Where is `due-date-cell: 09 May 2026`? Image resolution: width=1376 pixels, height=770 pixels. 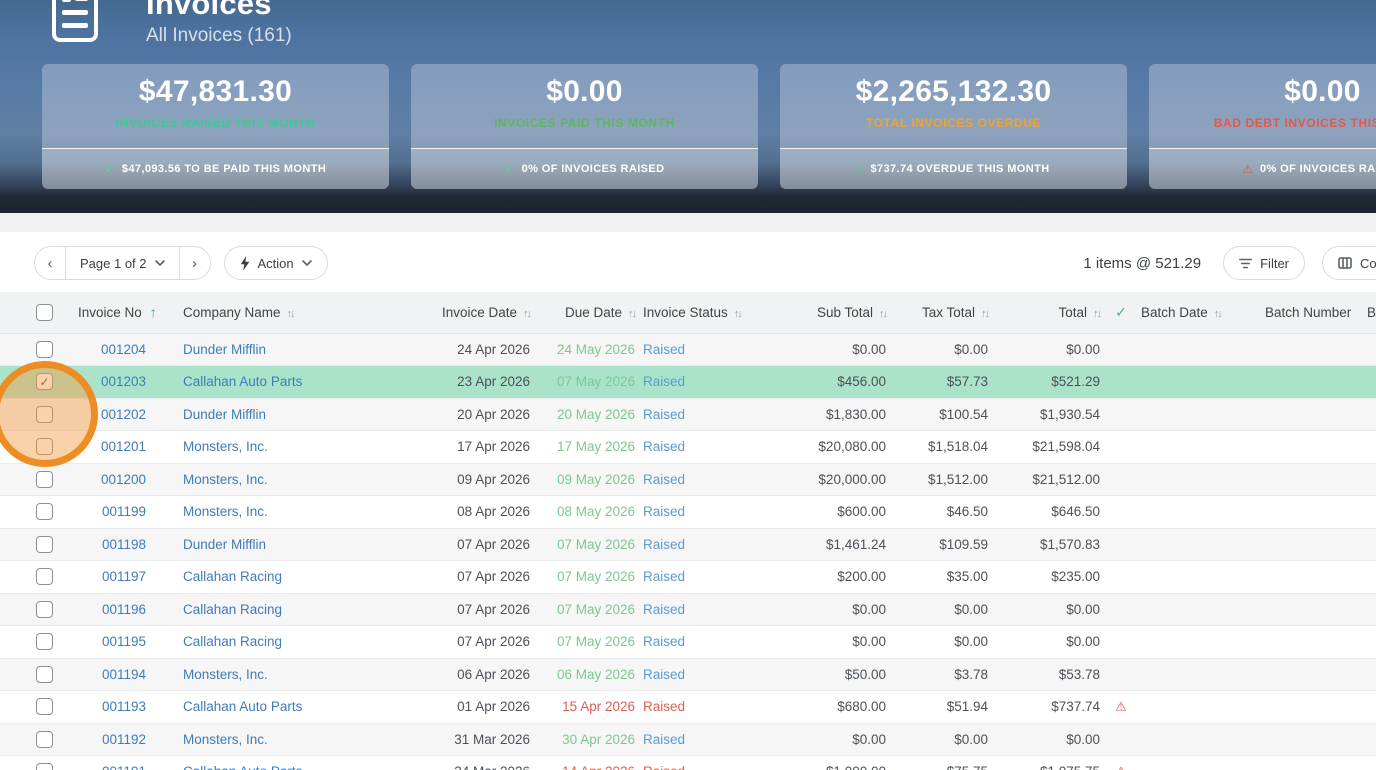 due-date-cell: 09 May 2026 is located at coordinates (588, 479).